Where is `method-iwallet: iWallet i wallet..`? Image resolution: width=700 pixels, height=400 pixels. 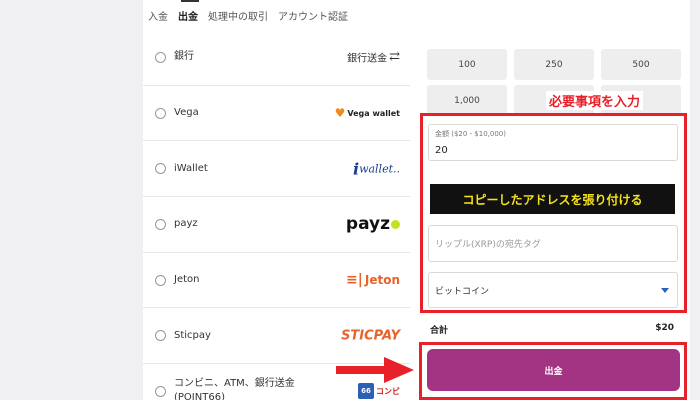
method-iwallet: iWallet i wallet.. is located at coordinates (276, 169).